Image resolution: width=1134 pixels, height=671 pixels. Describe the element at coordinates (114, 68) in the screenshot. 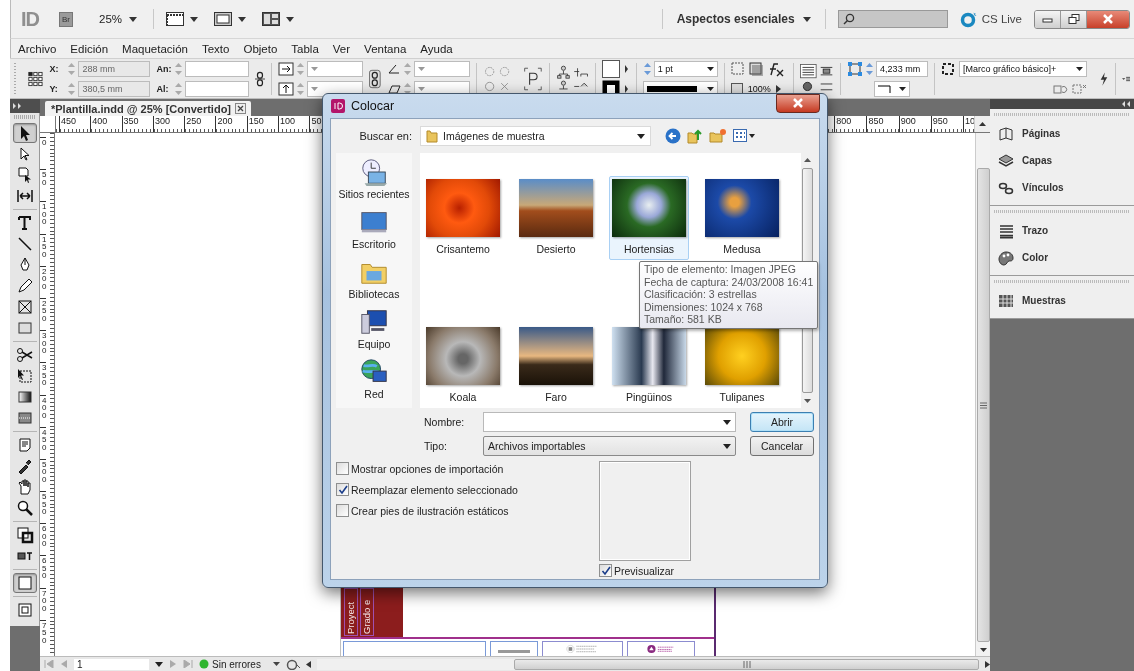

I see `x-field: 288 mm` at that location.